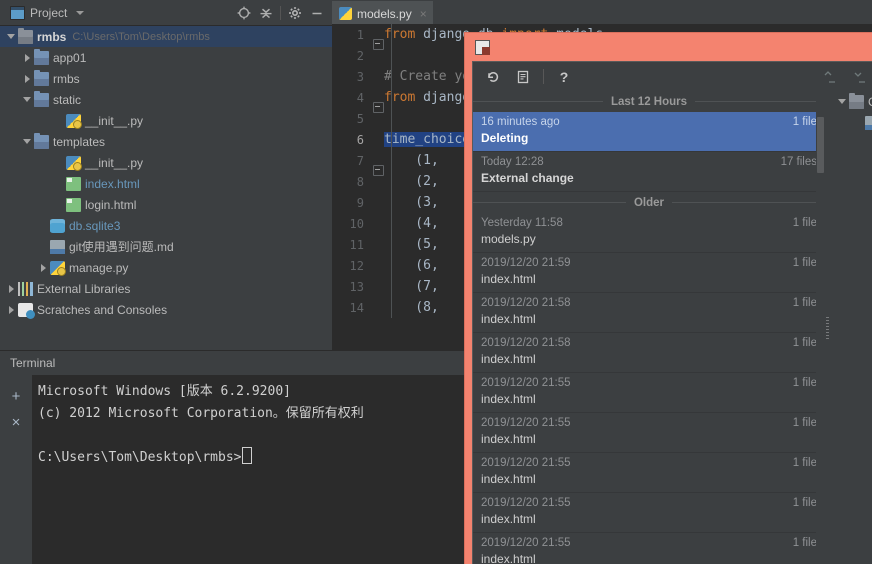  I want to click on history-file-tree-row, so click(851, 122).